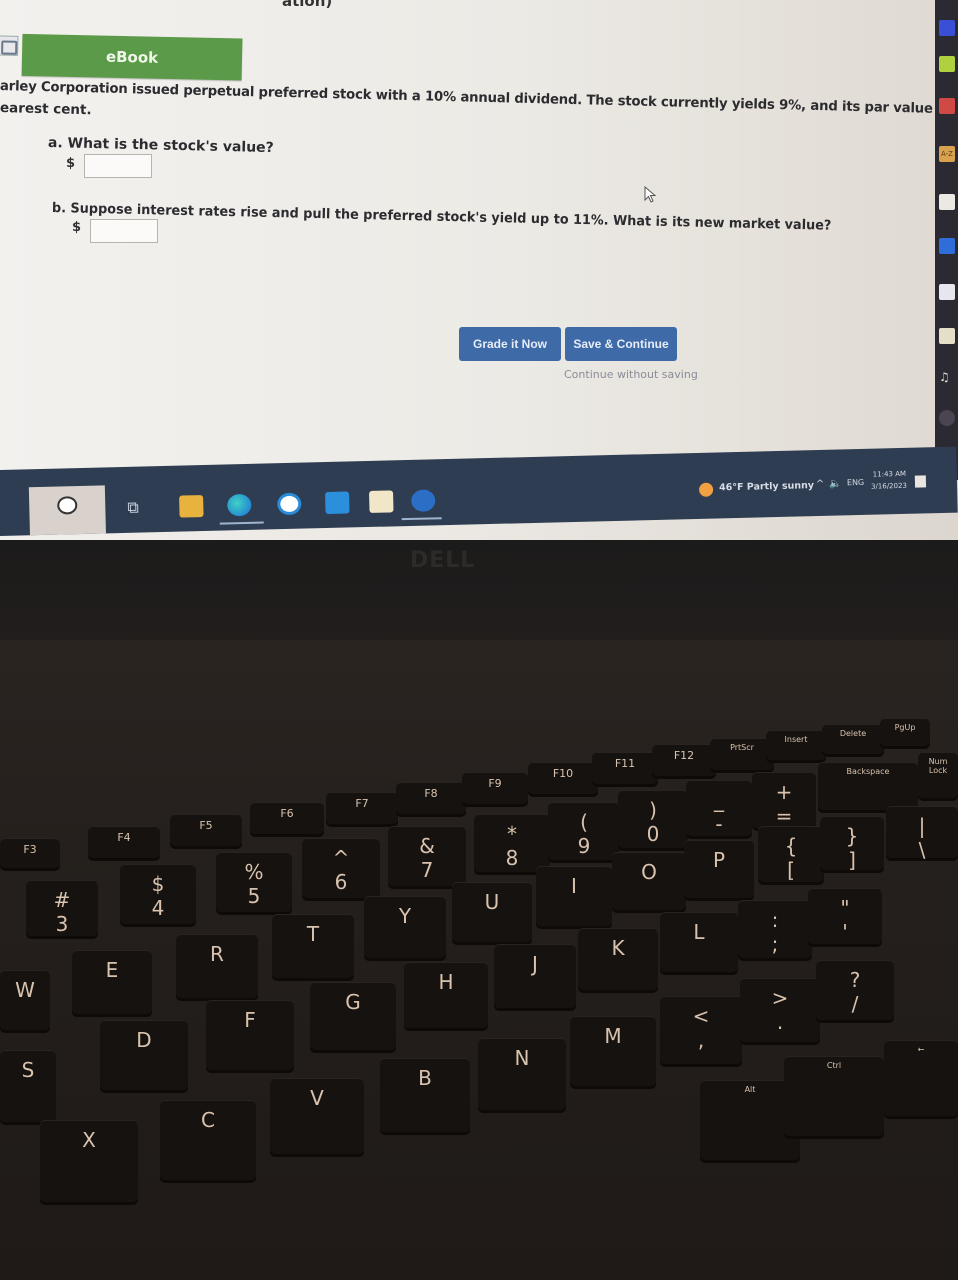 This screenshot has height=1280, width=958. What do you see at coordinates (124, 837) in the screenshot?
I see `key-label: F4` at bounding box center [124, 837].